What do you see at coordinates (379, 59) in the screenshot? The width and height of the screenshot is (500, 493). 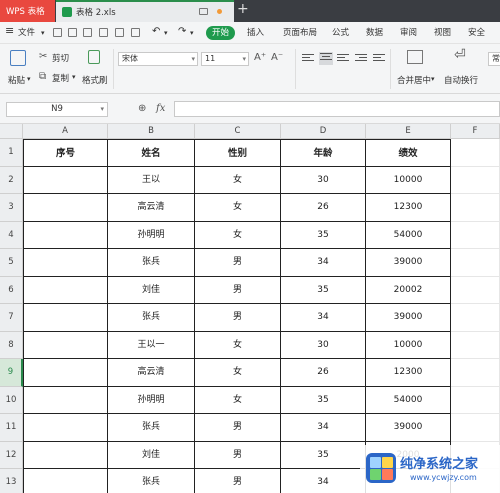 I see `increase-indent-icon` at bounding box center [379, 59].